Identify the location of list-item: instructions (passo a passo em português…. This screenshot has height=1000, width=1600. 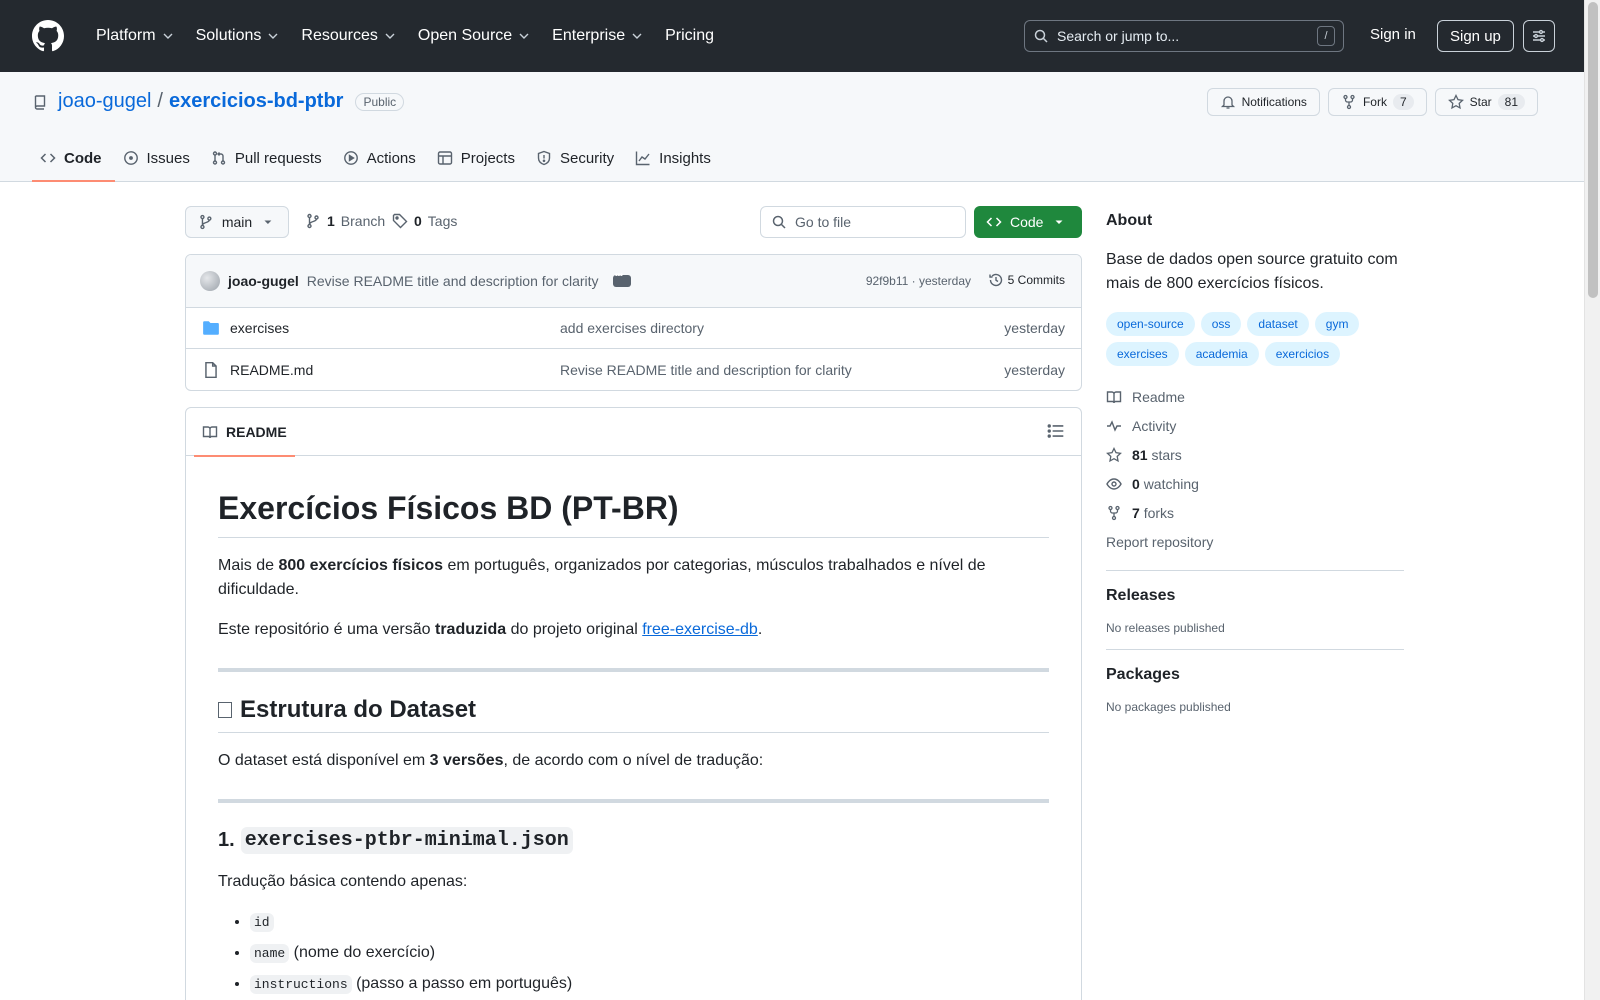
(649, 984).